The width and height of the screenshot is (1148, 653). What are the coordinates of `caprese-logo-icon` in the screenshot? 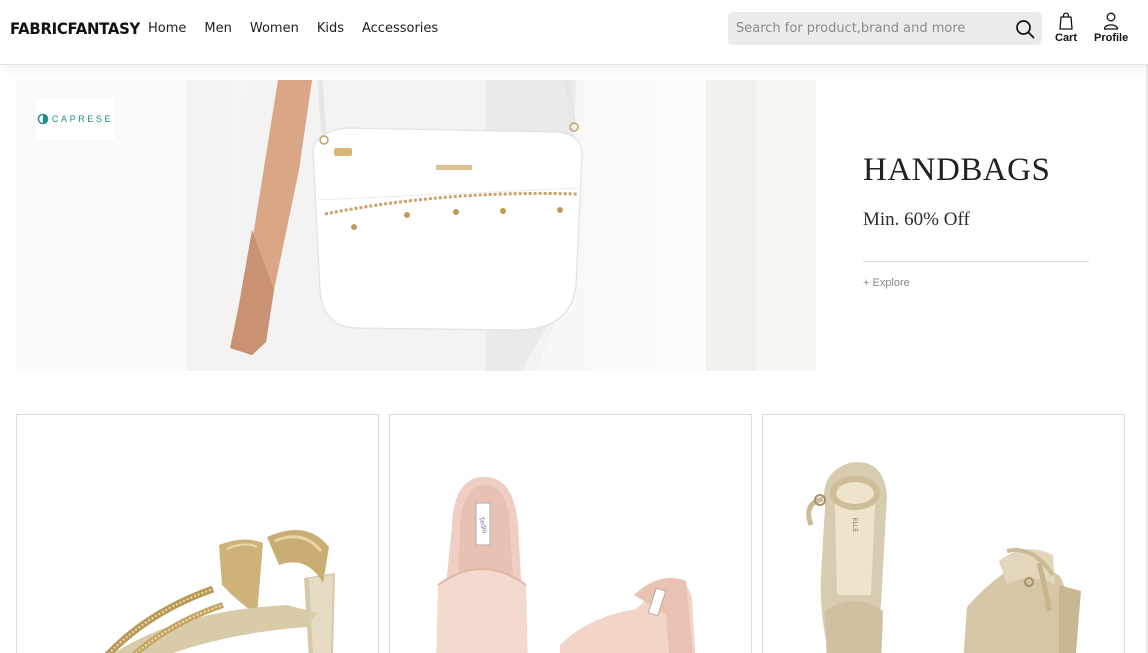 It's located at (43, 119).